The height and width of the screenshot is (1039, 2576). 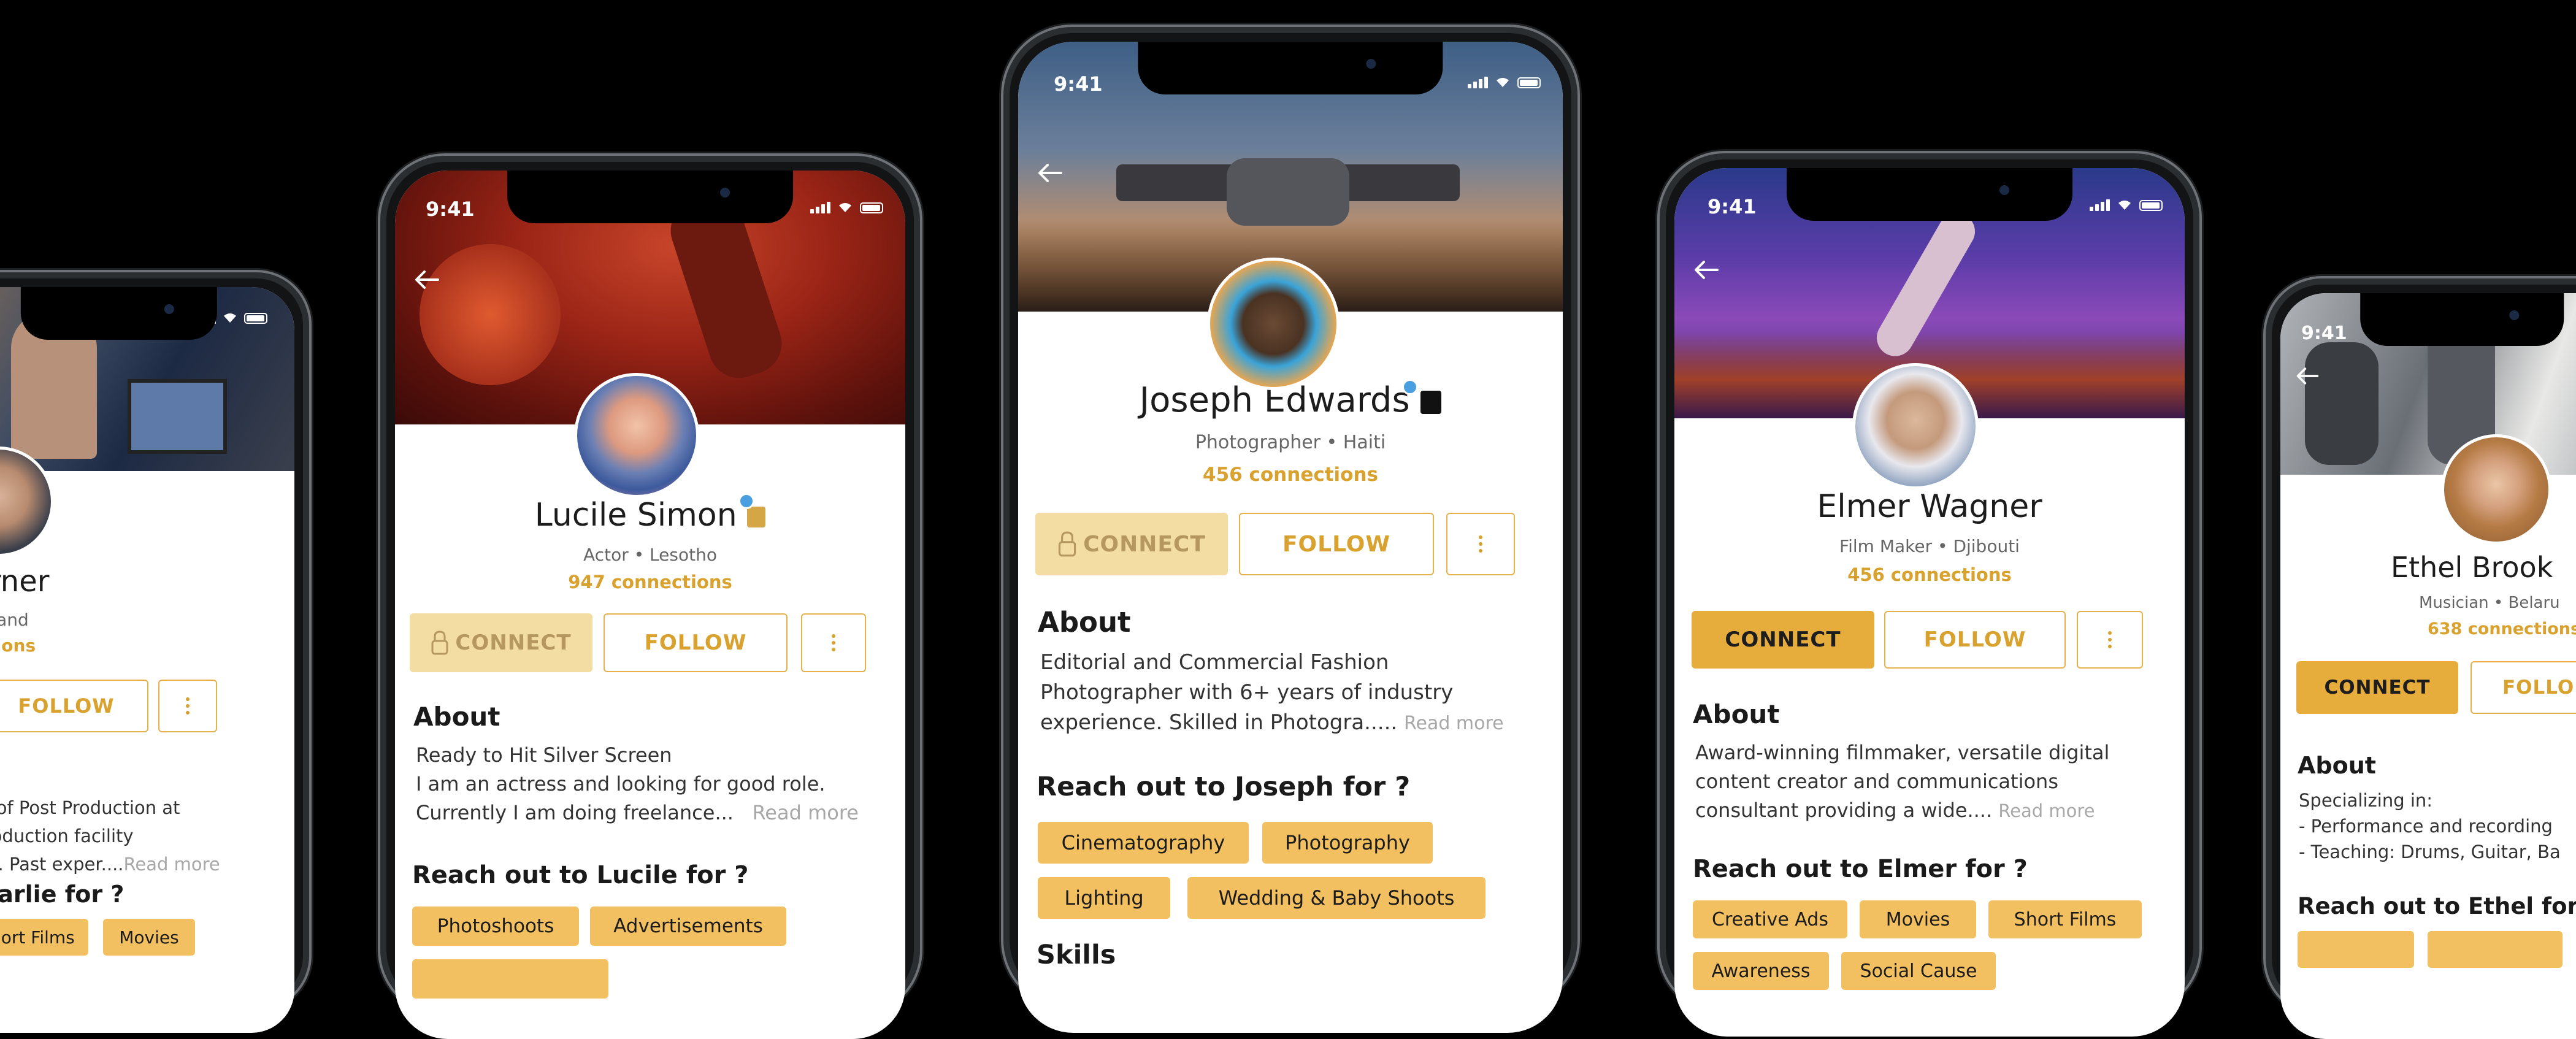 What do you see at coordinates (147, 645) in the screenshot?
I see `connections-count: 492 connections` at bounding box center [147, 645].